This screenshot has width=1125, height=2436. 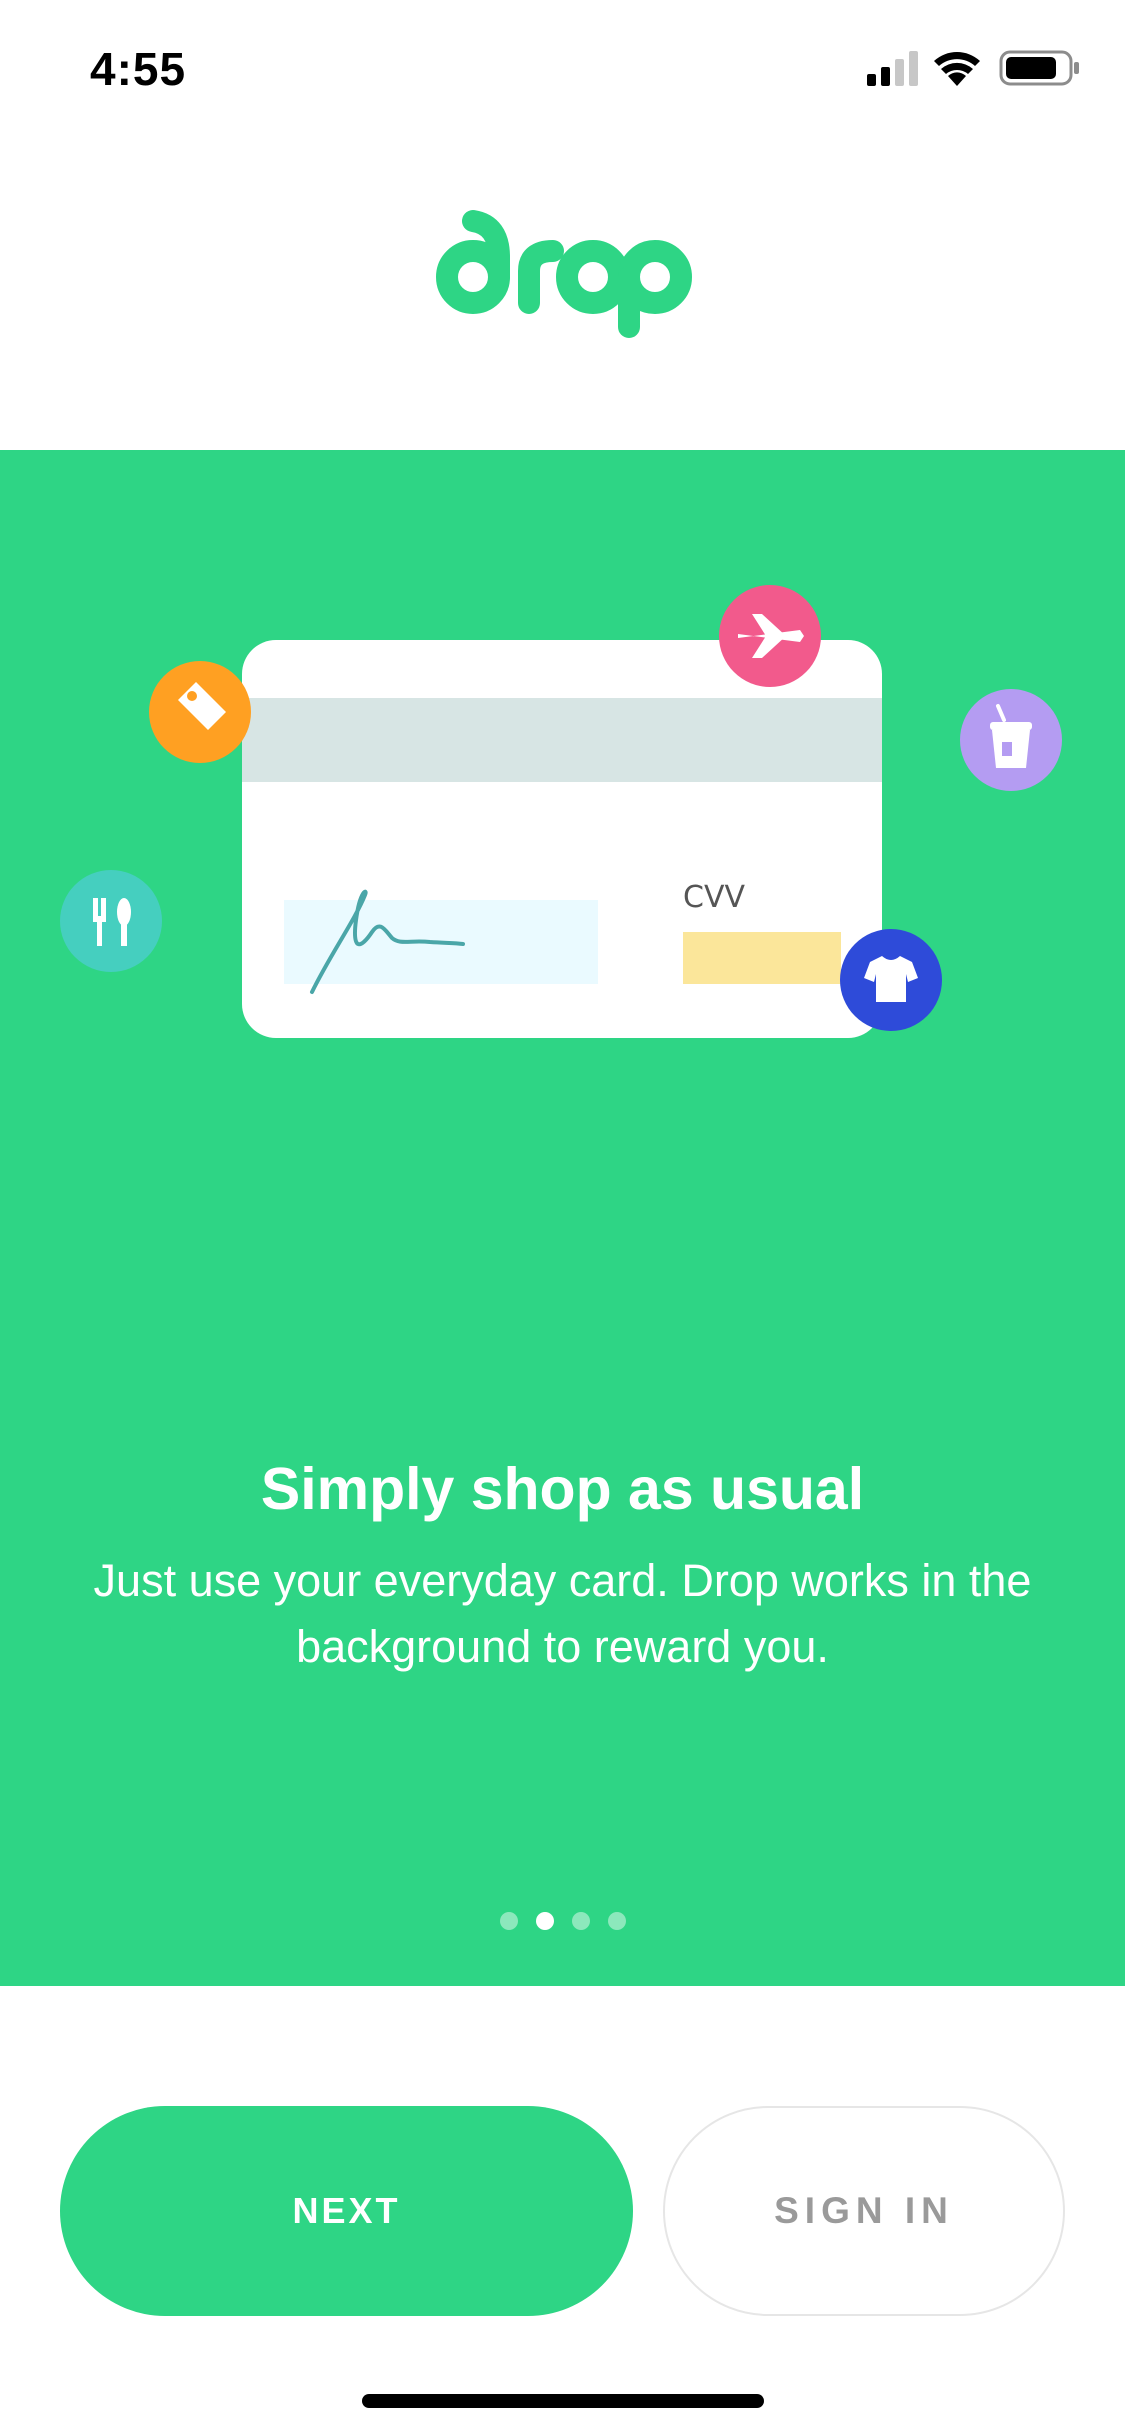 What do you see at coordinates (891, 980) in the screenshot?
I see `tshirt-icon` at bounding box center [891, 980].